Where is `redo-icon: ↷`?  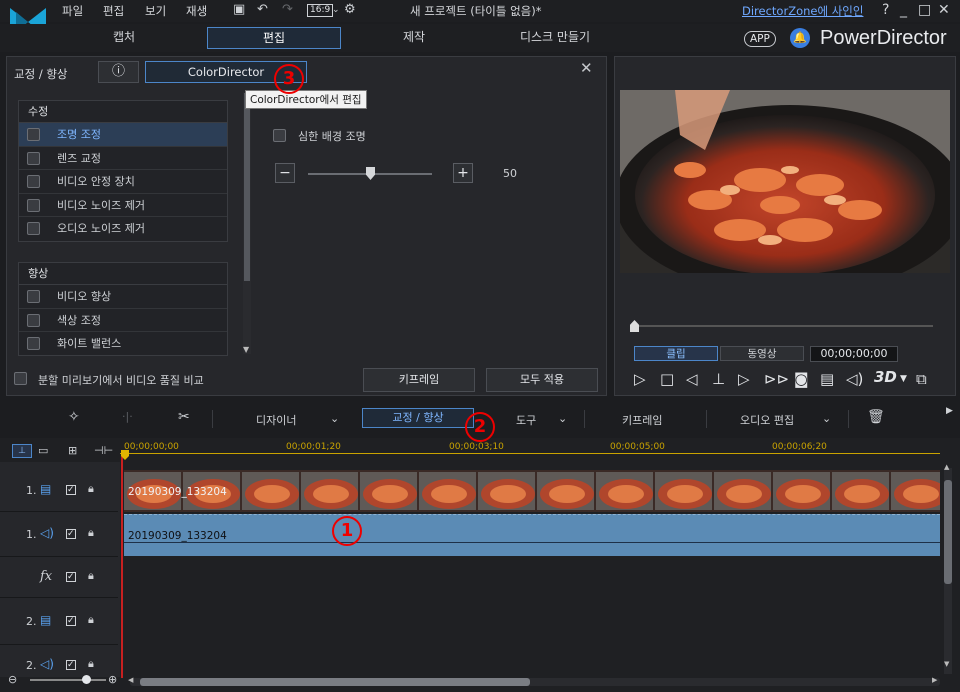 redo-icon: ↷ is located at coordinates (287, 9).